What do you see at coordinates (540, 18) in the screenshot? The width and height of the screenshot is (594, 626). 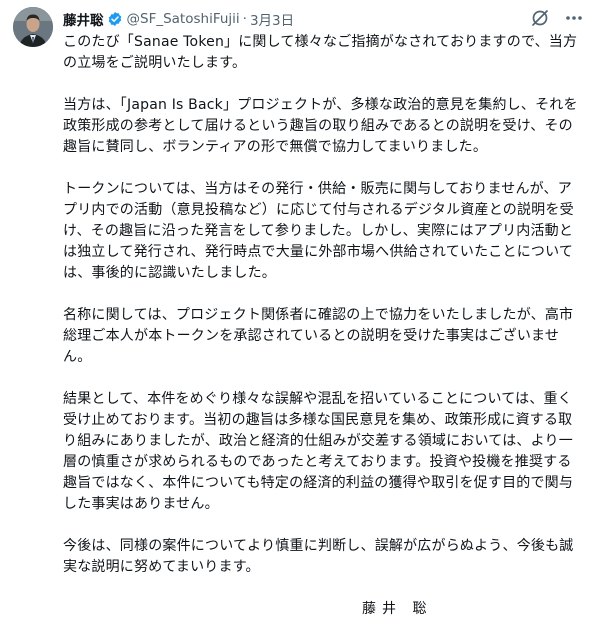 I see `grok-icon` at bounding box center [540, 18].